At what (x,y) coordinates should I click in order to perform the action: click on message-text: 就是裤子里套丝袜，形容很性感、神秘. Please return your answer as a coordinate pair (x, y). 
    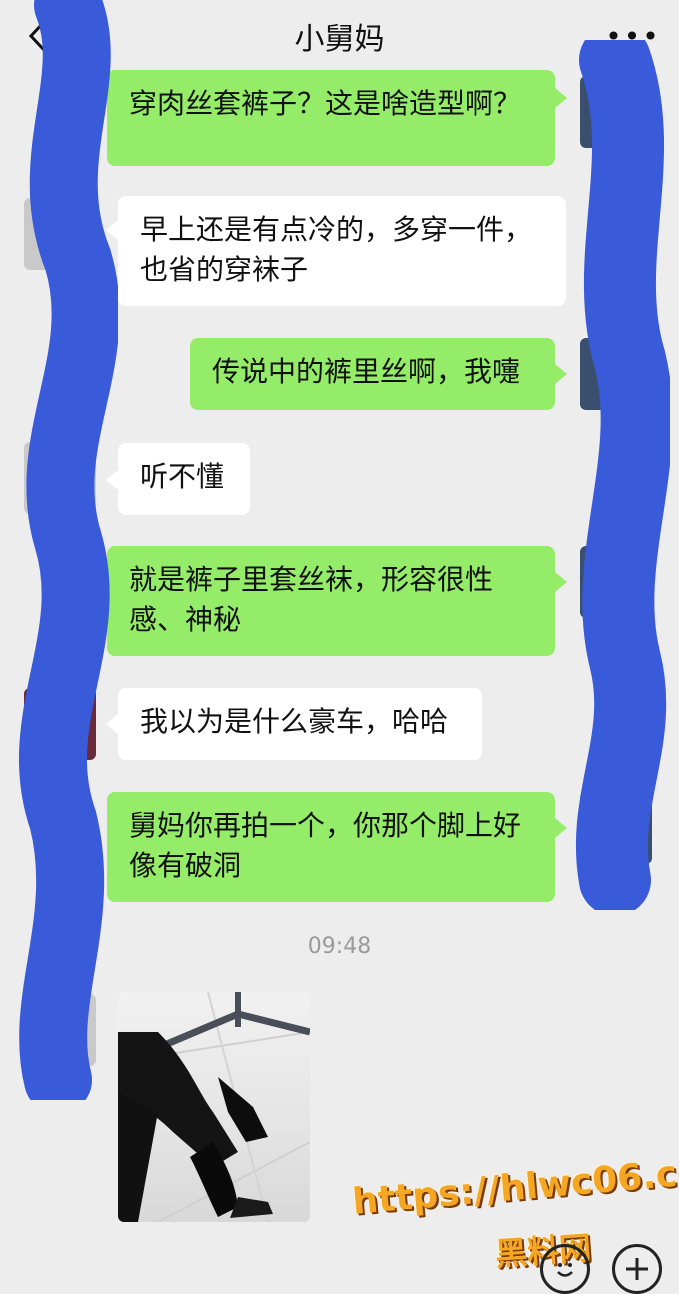
    Looking at the image, I should click on (311, 599).